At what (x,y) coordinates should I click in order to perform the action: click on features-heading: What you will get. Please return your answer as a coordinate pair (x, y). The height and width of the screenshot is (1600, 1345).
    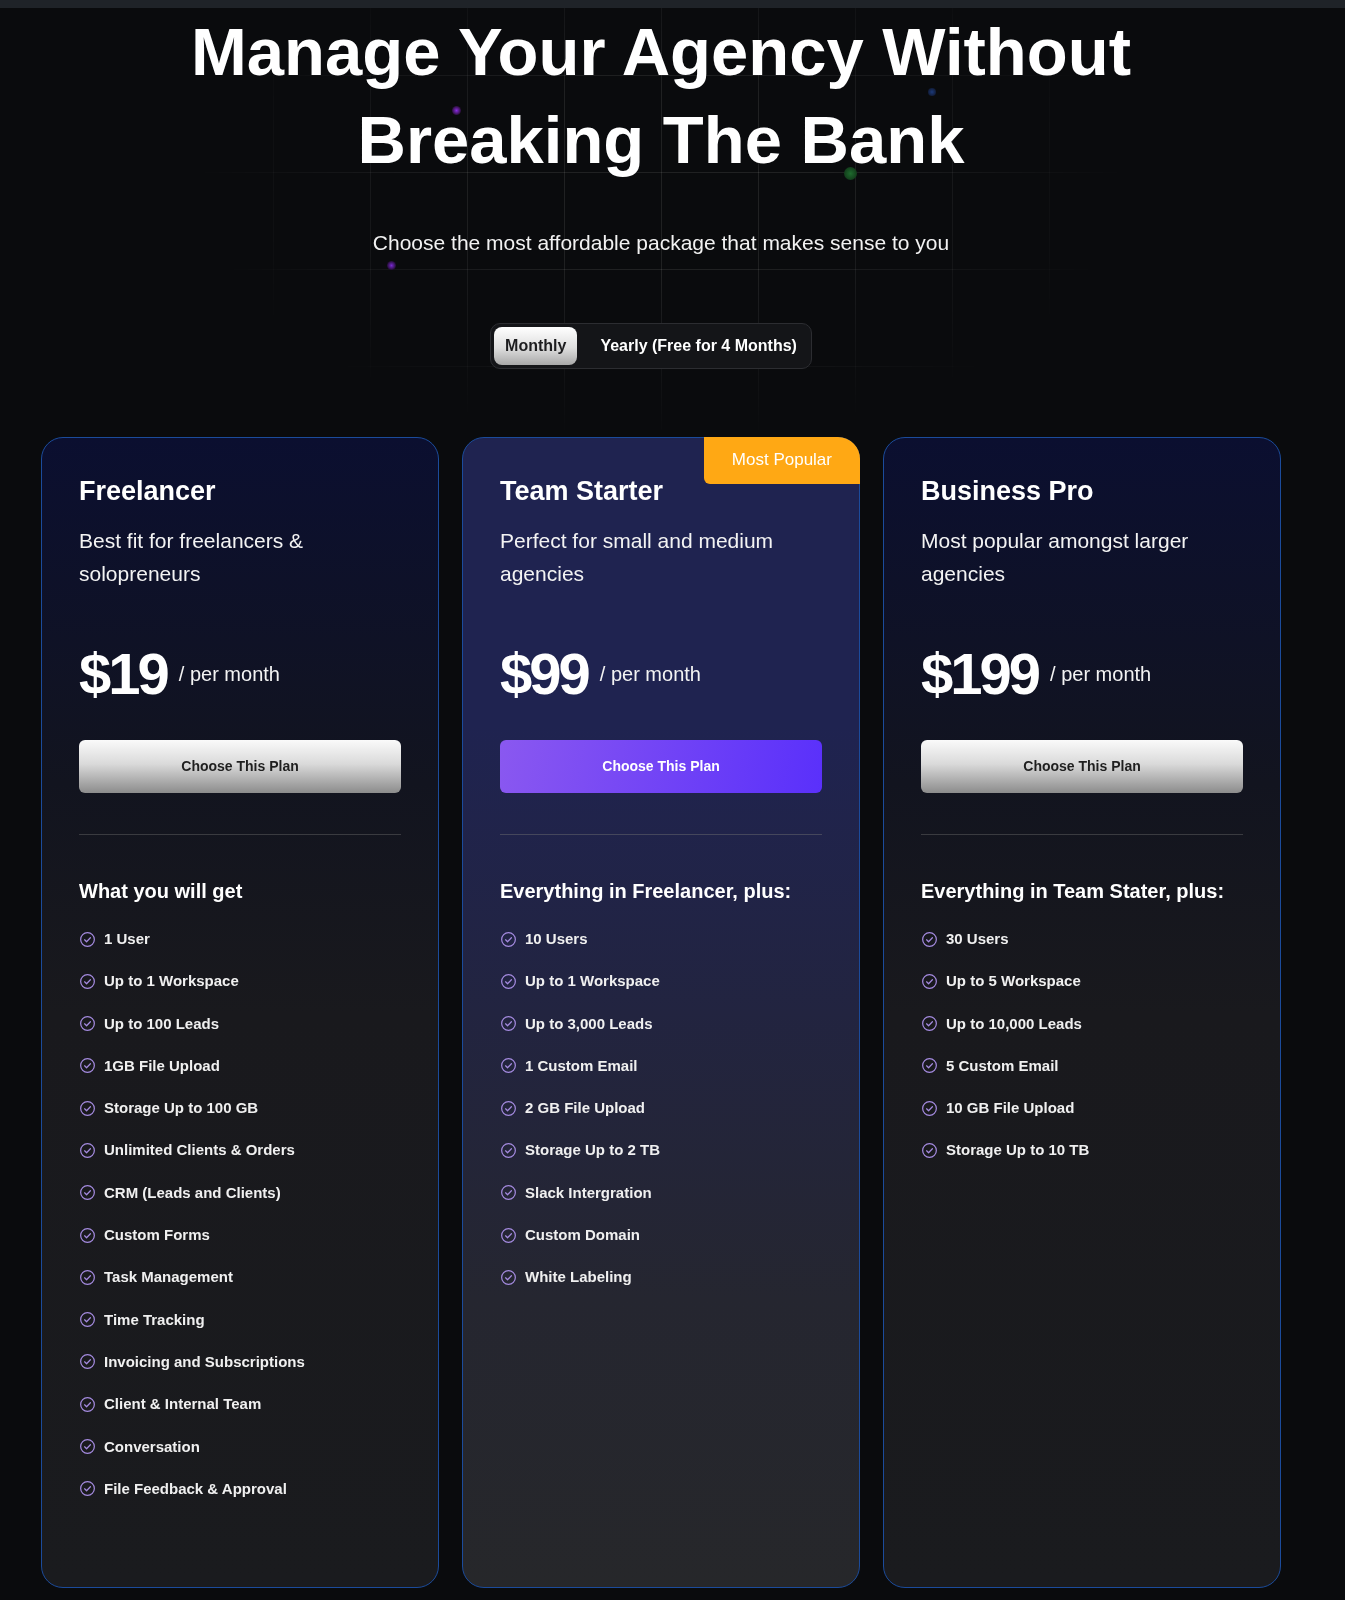
    Looking at the image, I should click on (161, 891).